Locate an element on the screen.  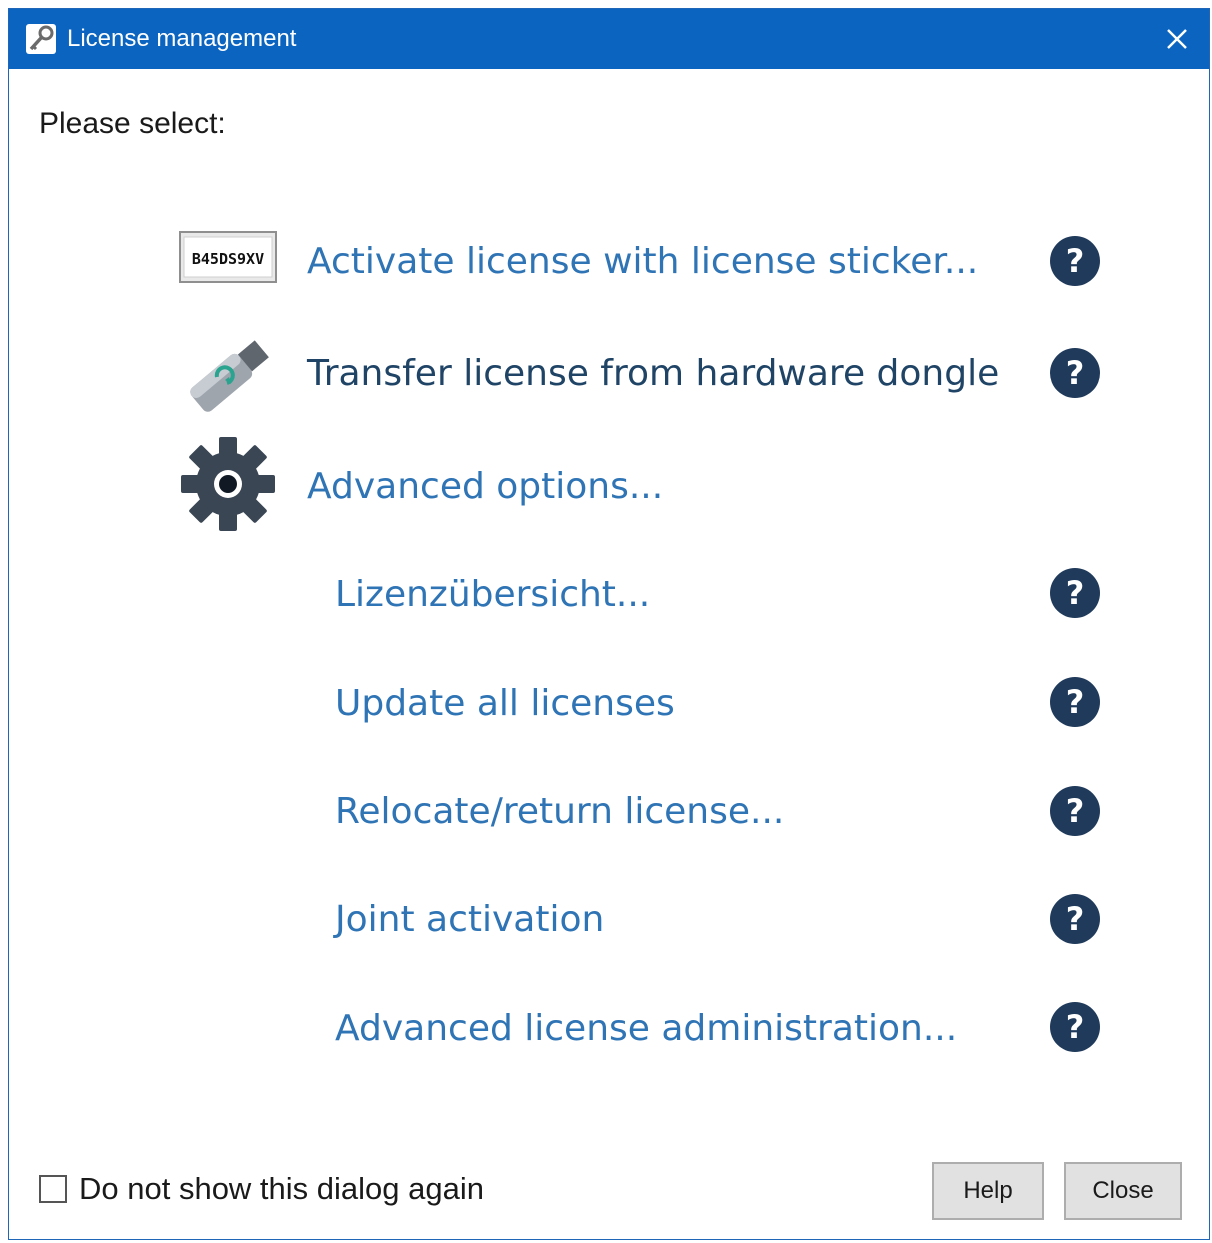
license-sticker-icon: B45DS9XV is located at coordinates (228, 257).